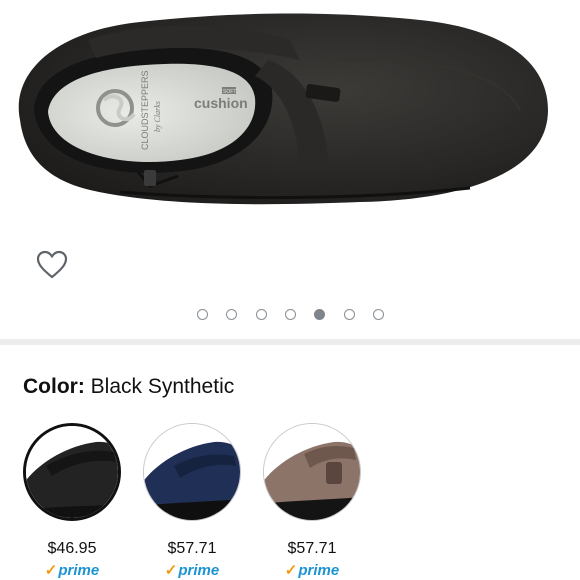  Describe the element at coordinates (290, 342) in the screenshot. I see `section-divider` at that location.